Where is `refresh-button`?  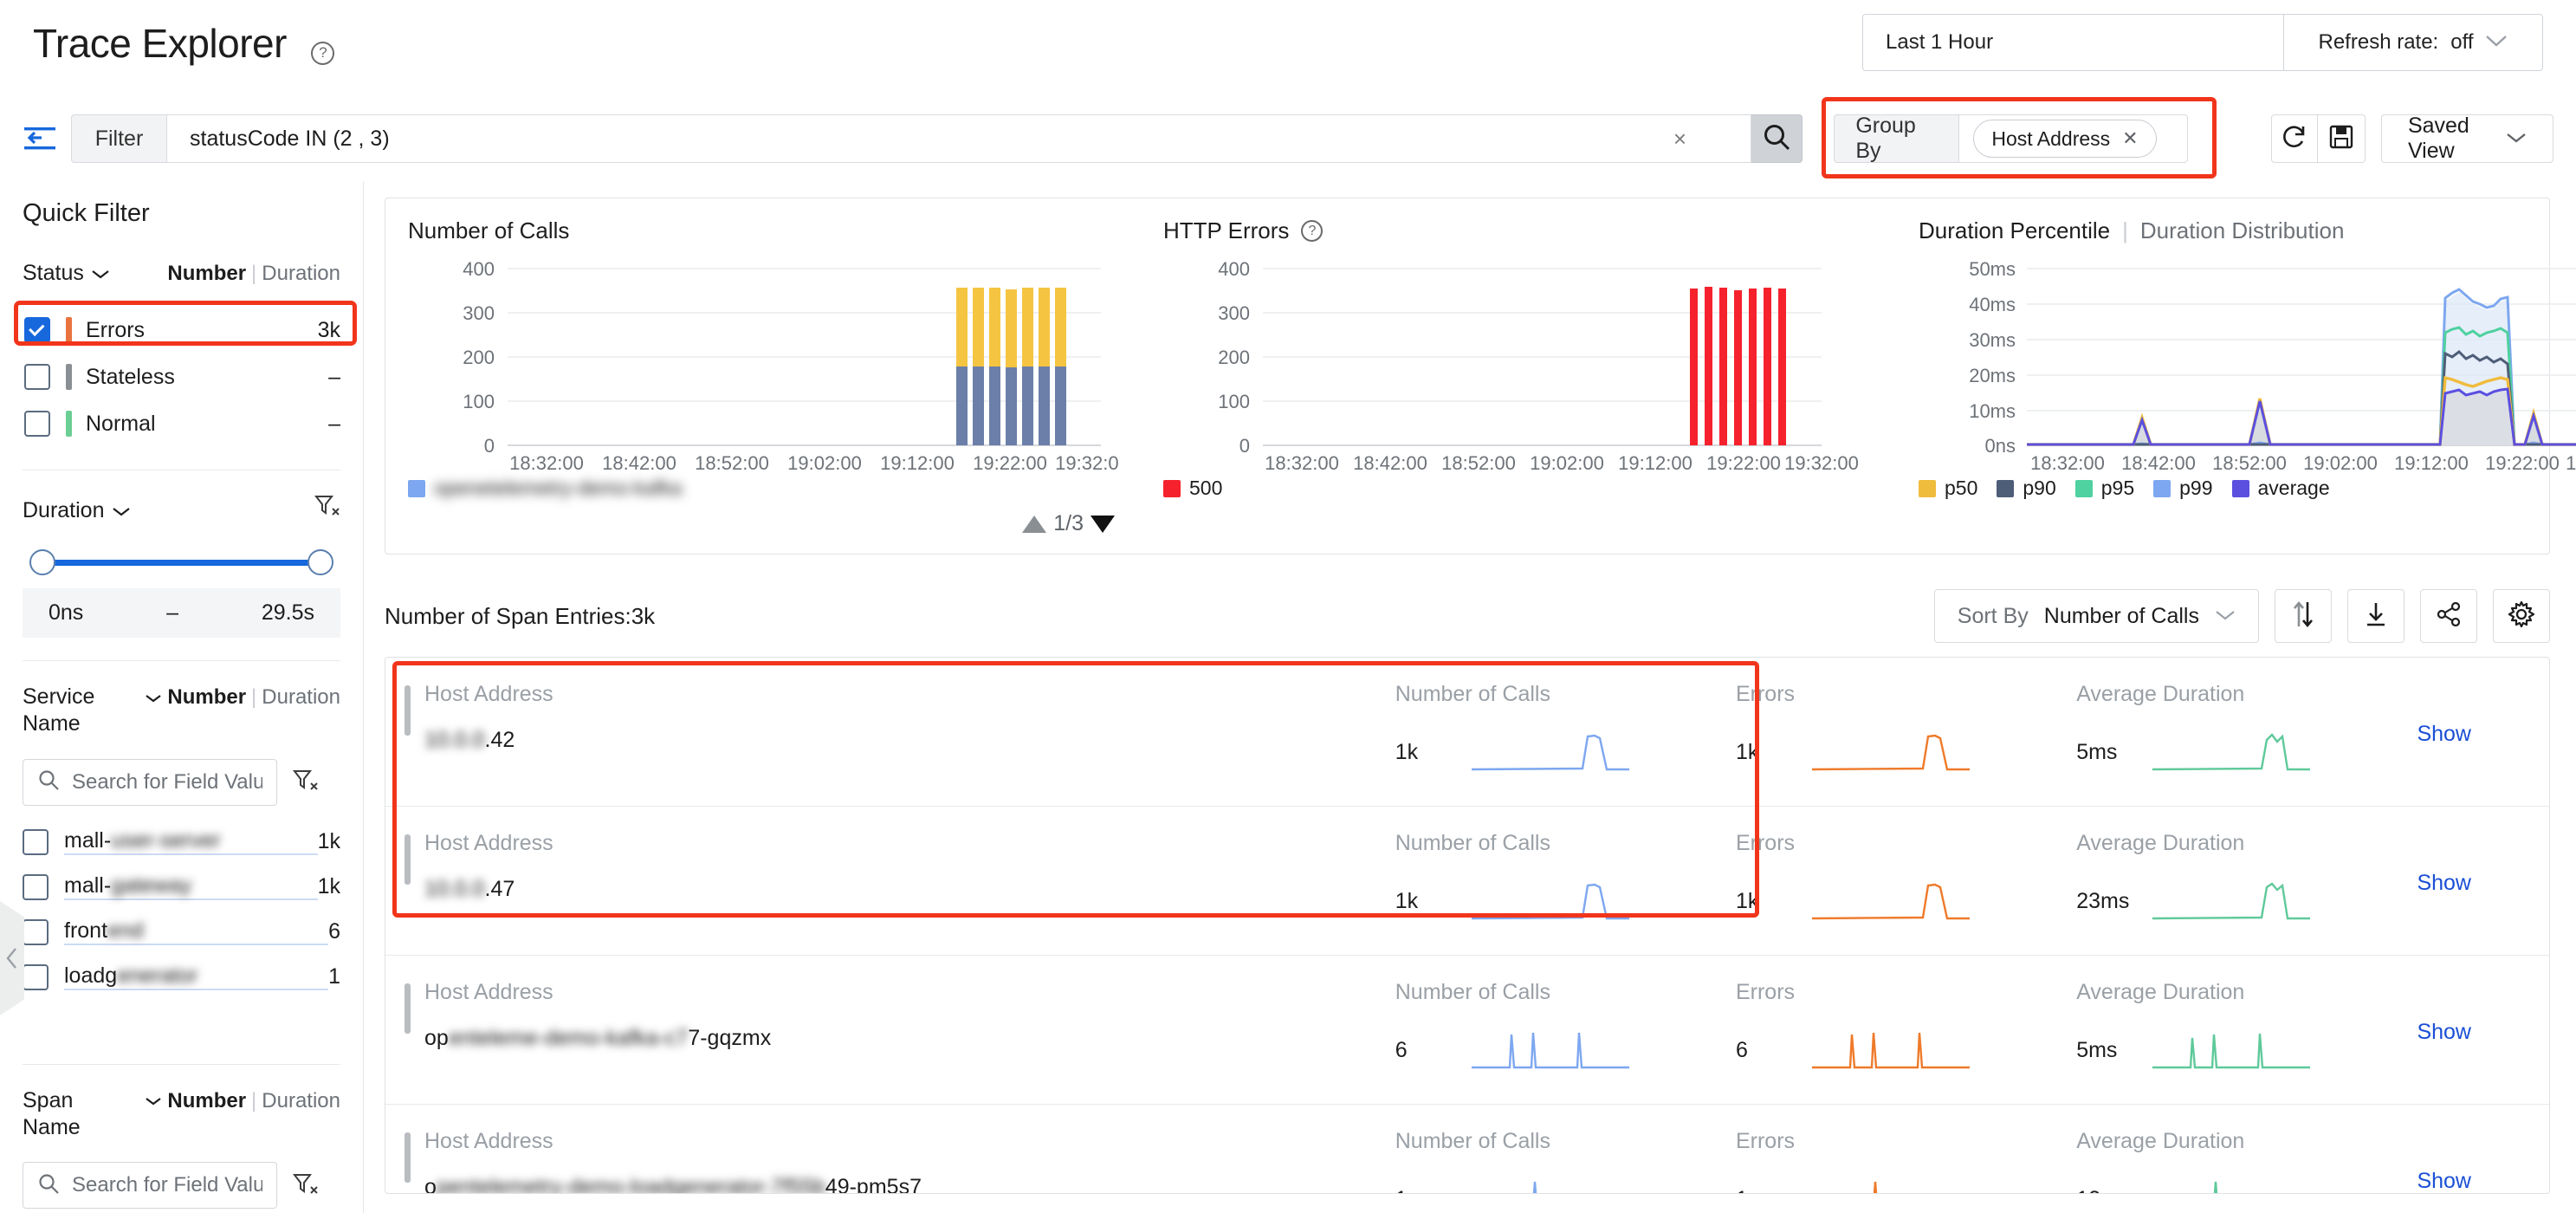
refresh-button is located at coordinates (2294, 138).